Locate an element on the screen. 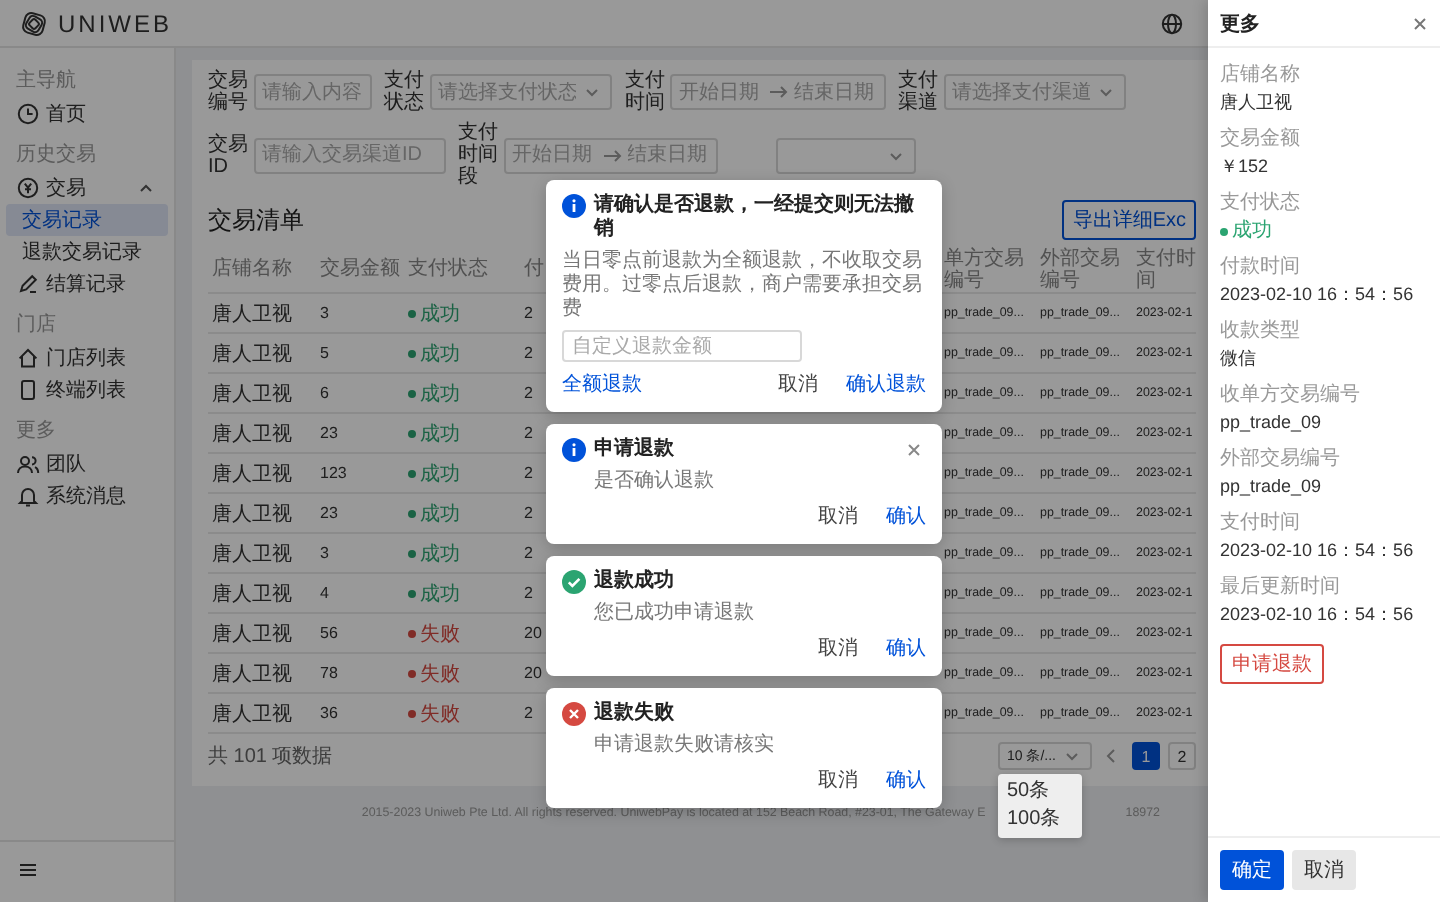 Image resolution: width=1440 pixels, height=902 pixels. people-icon is located at coordinates (28, 464).